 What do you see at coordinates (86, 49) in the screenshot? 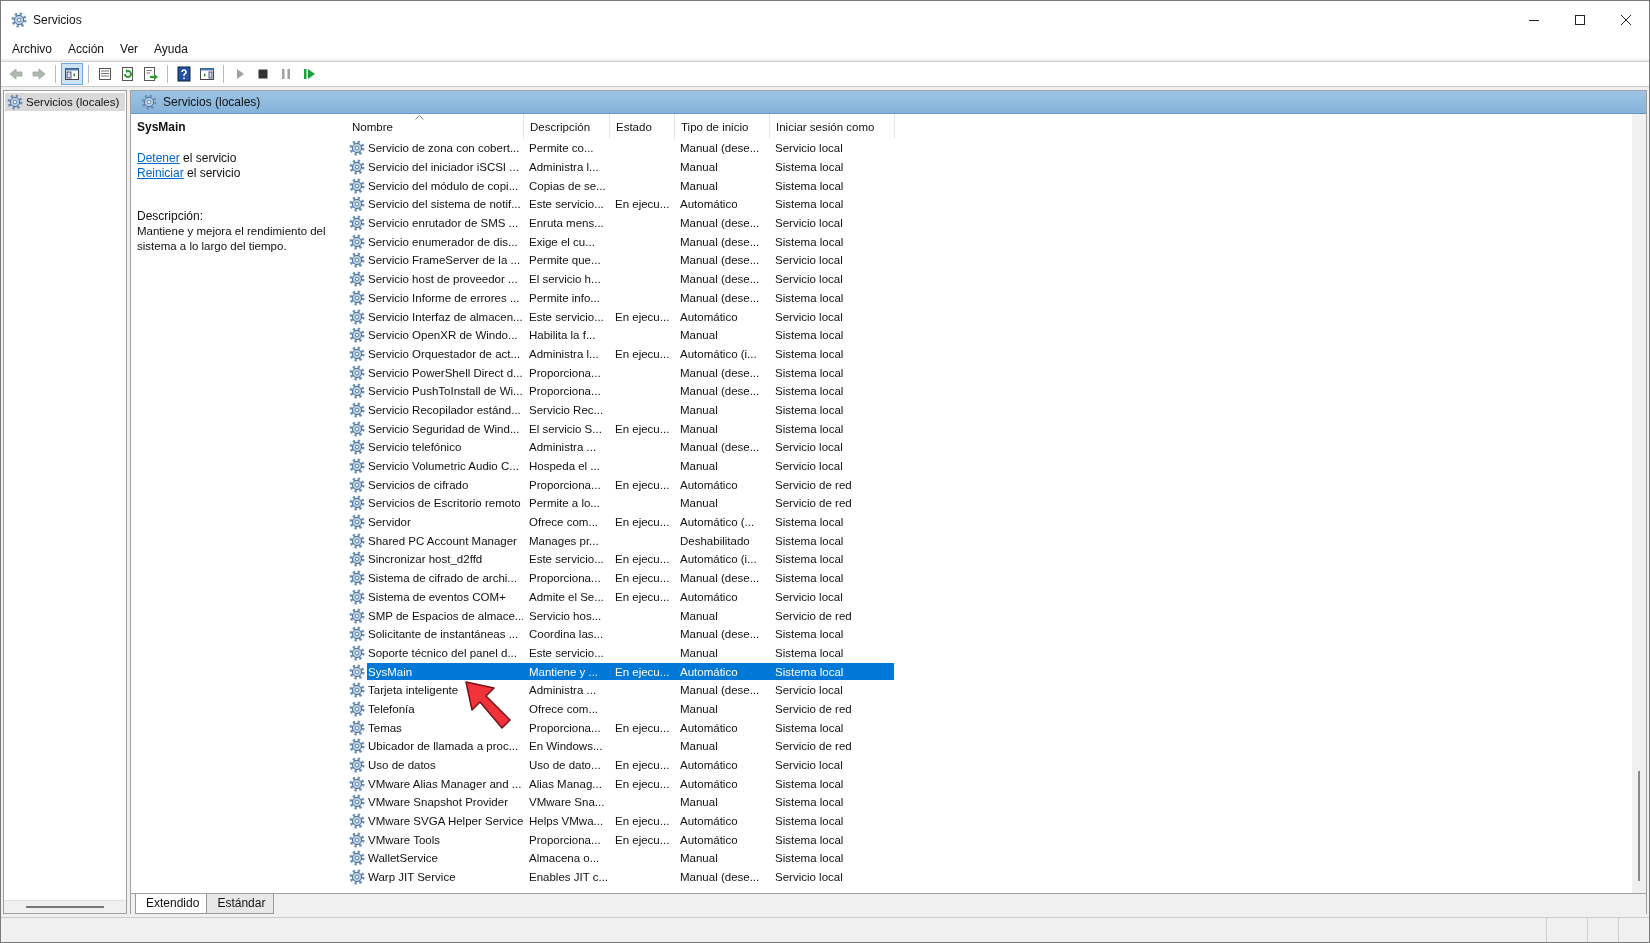
I see `menu-item: Acción` at bounding box center [86, 49].